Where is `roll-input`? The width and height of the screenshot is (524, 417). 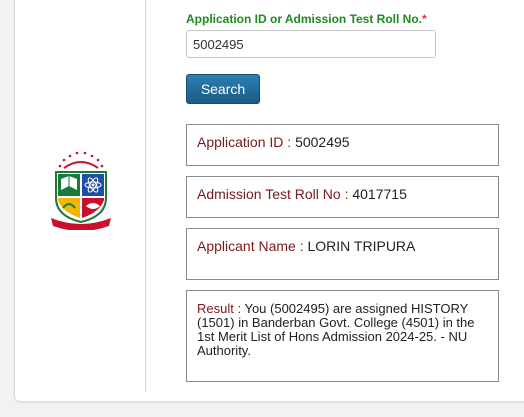
roll-input is located at coordinates (311, 44).